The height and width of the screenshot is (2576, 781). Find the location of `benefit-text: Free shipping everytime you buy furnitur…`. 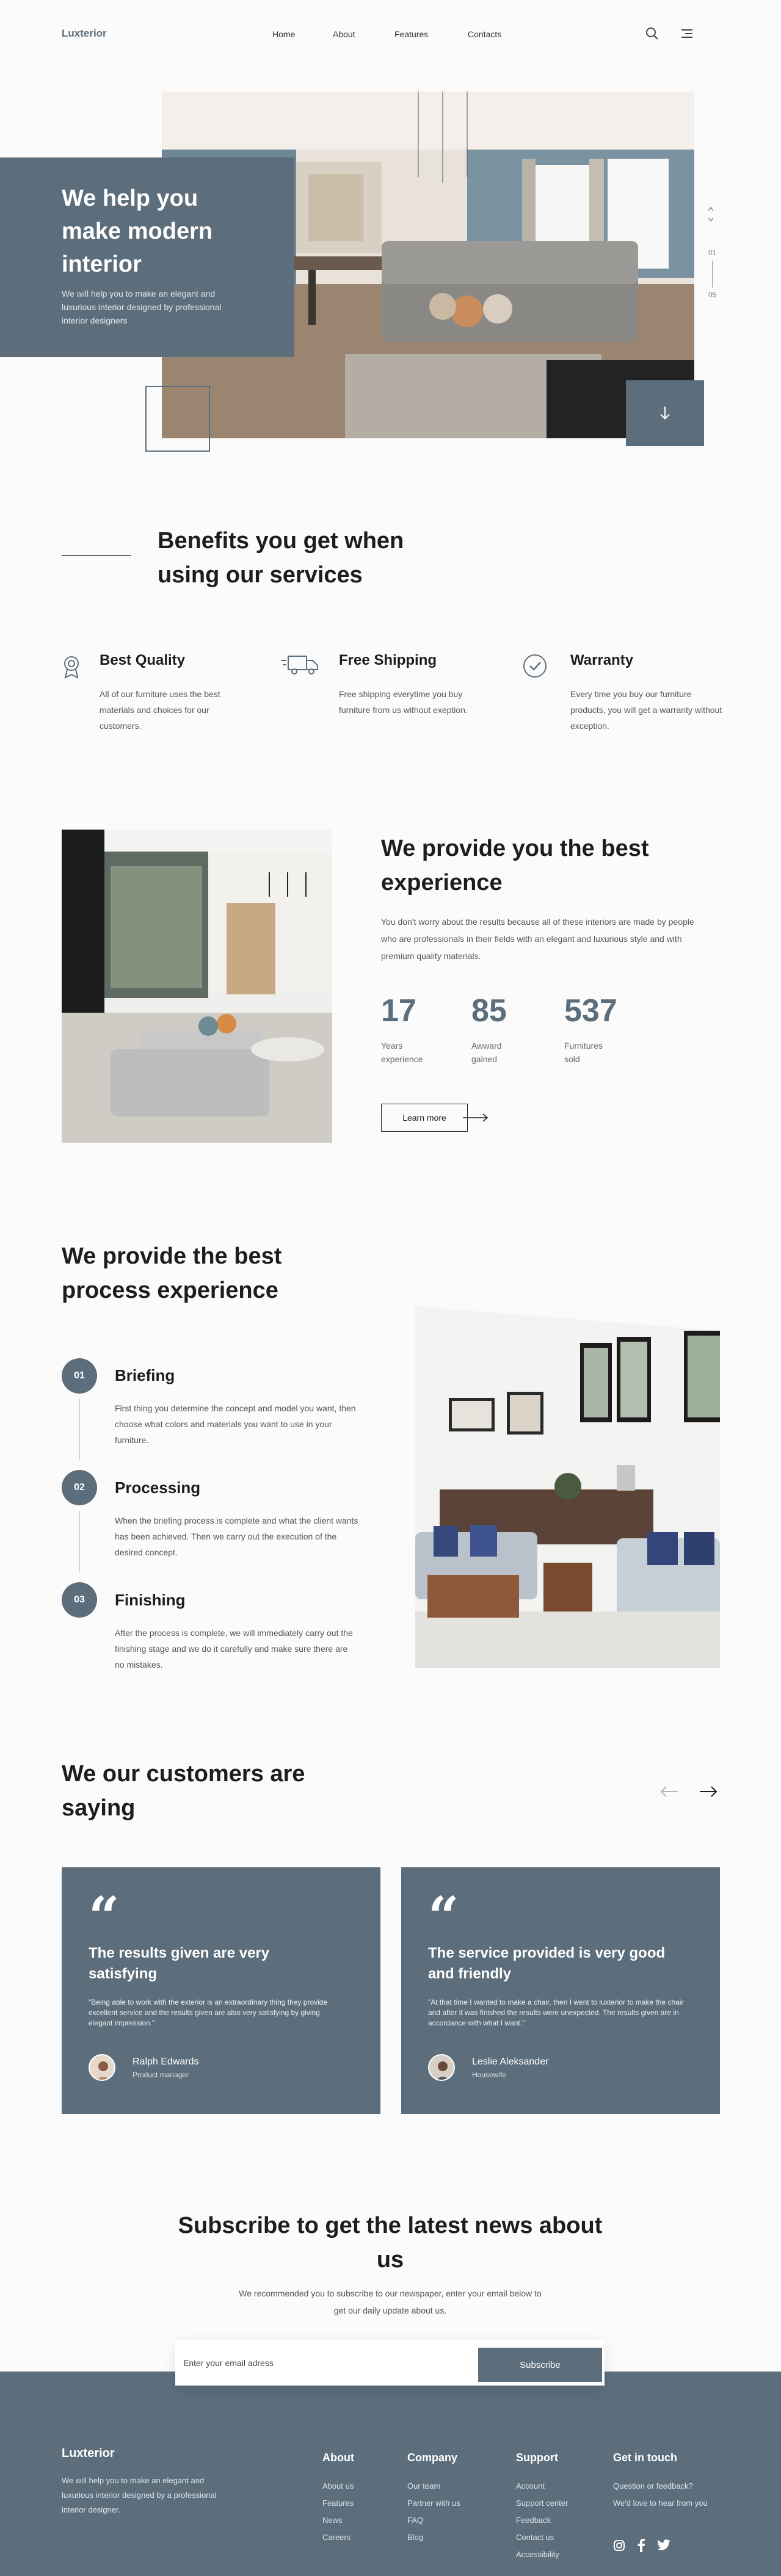

benefit-text: Free shipping everytime you buy furnitur… is located at coordinates (404, 702).